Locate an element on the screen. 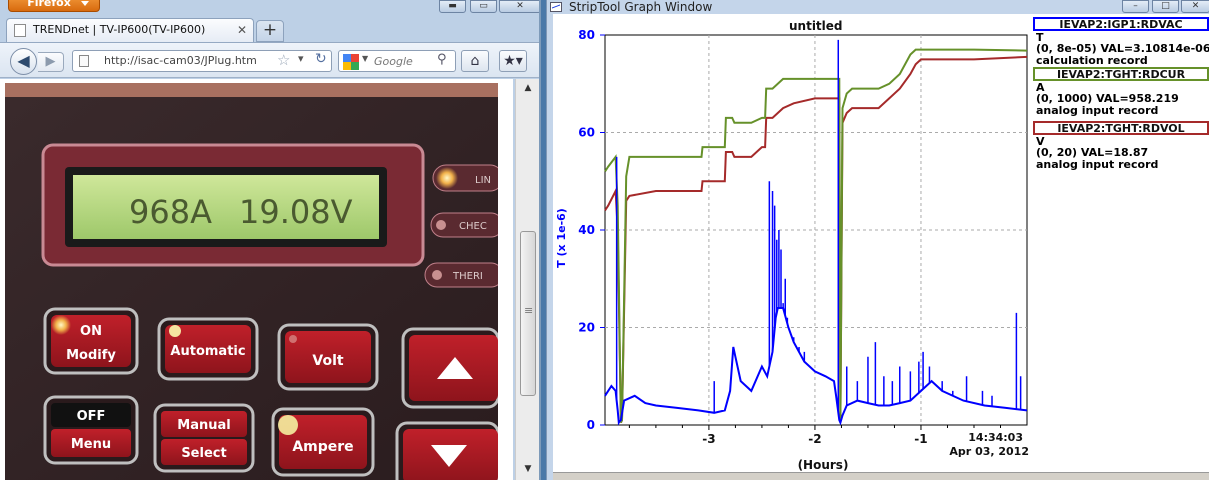 The height and width of the screenshot is (480, 1209). forward-arrow-icon: ▶ is located at coordinates (50, 61).